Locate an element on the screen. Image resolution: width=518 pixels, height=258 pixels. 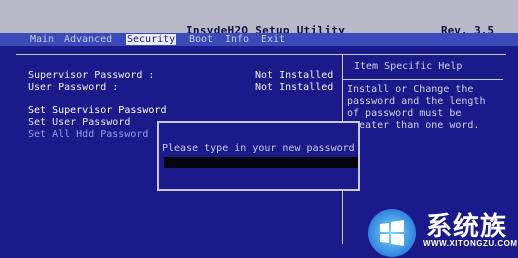
tab-security: Security is located at coordinates (151, 39).